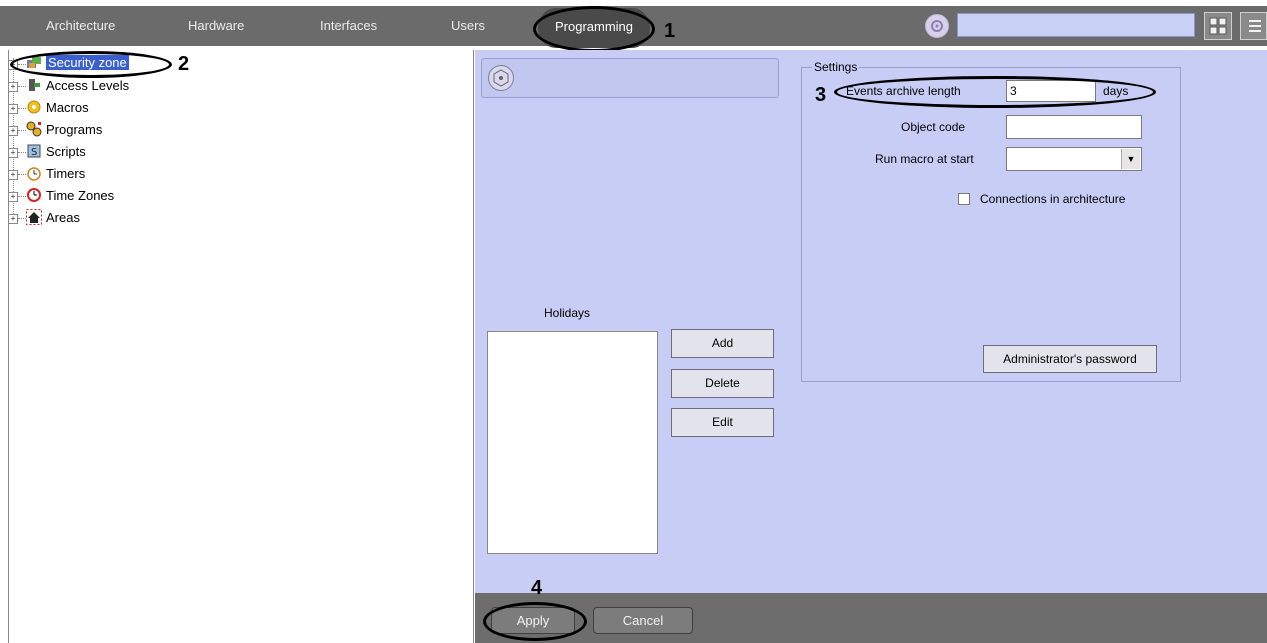 This screenshot has width=1267, height=643. I want to click on access-levels-icon, so click(34, 85).